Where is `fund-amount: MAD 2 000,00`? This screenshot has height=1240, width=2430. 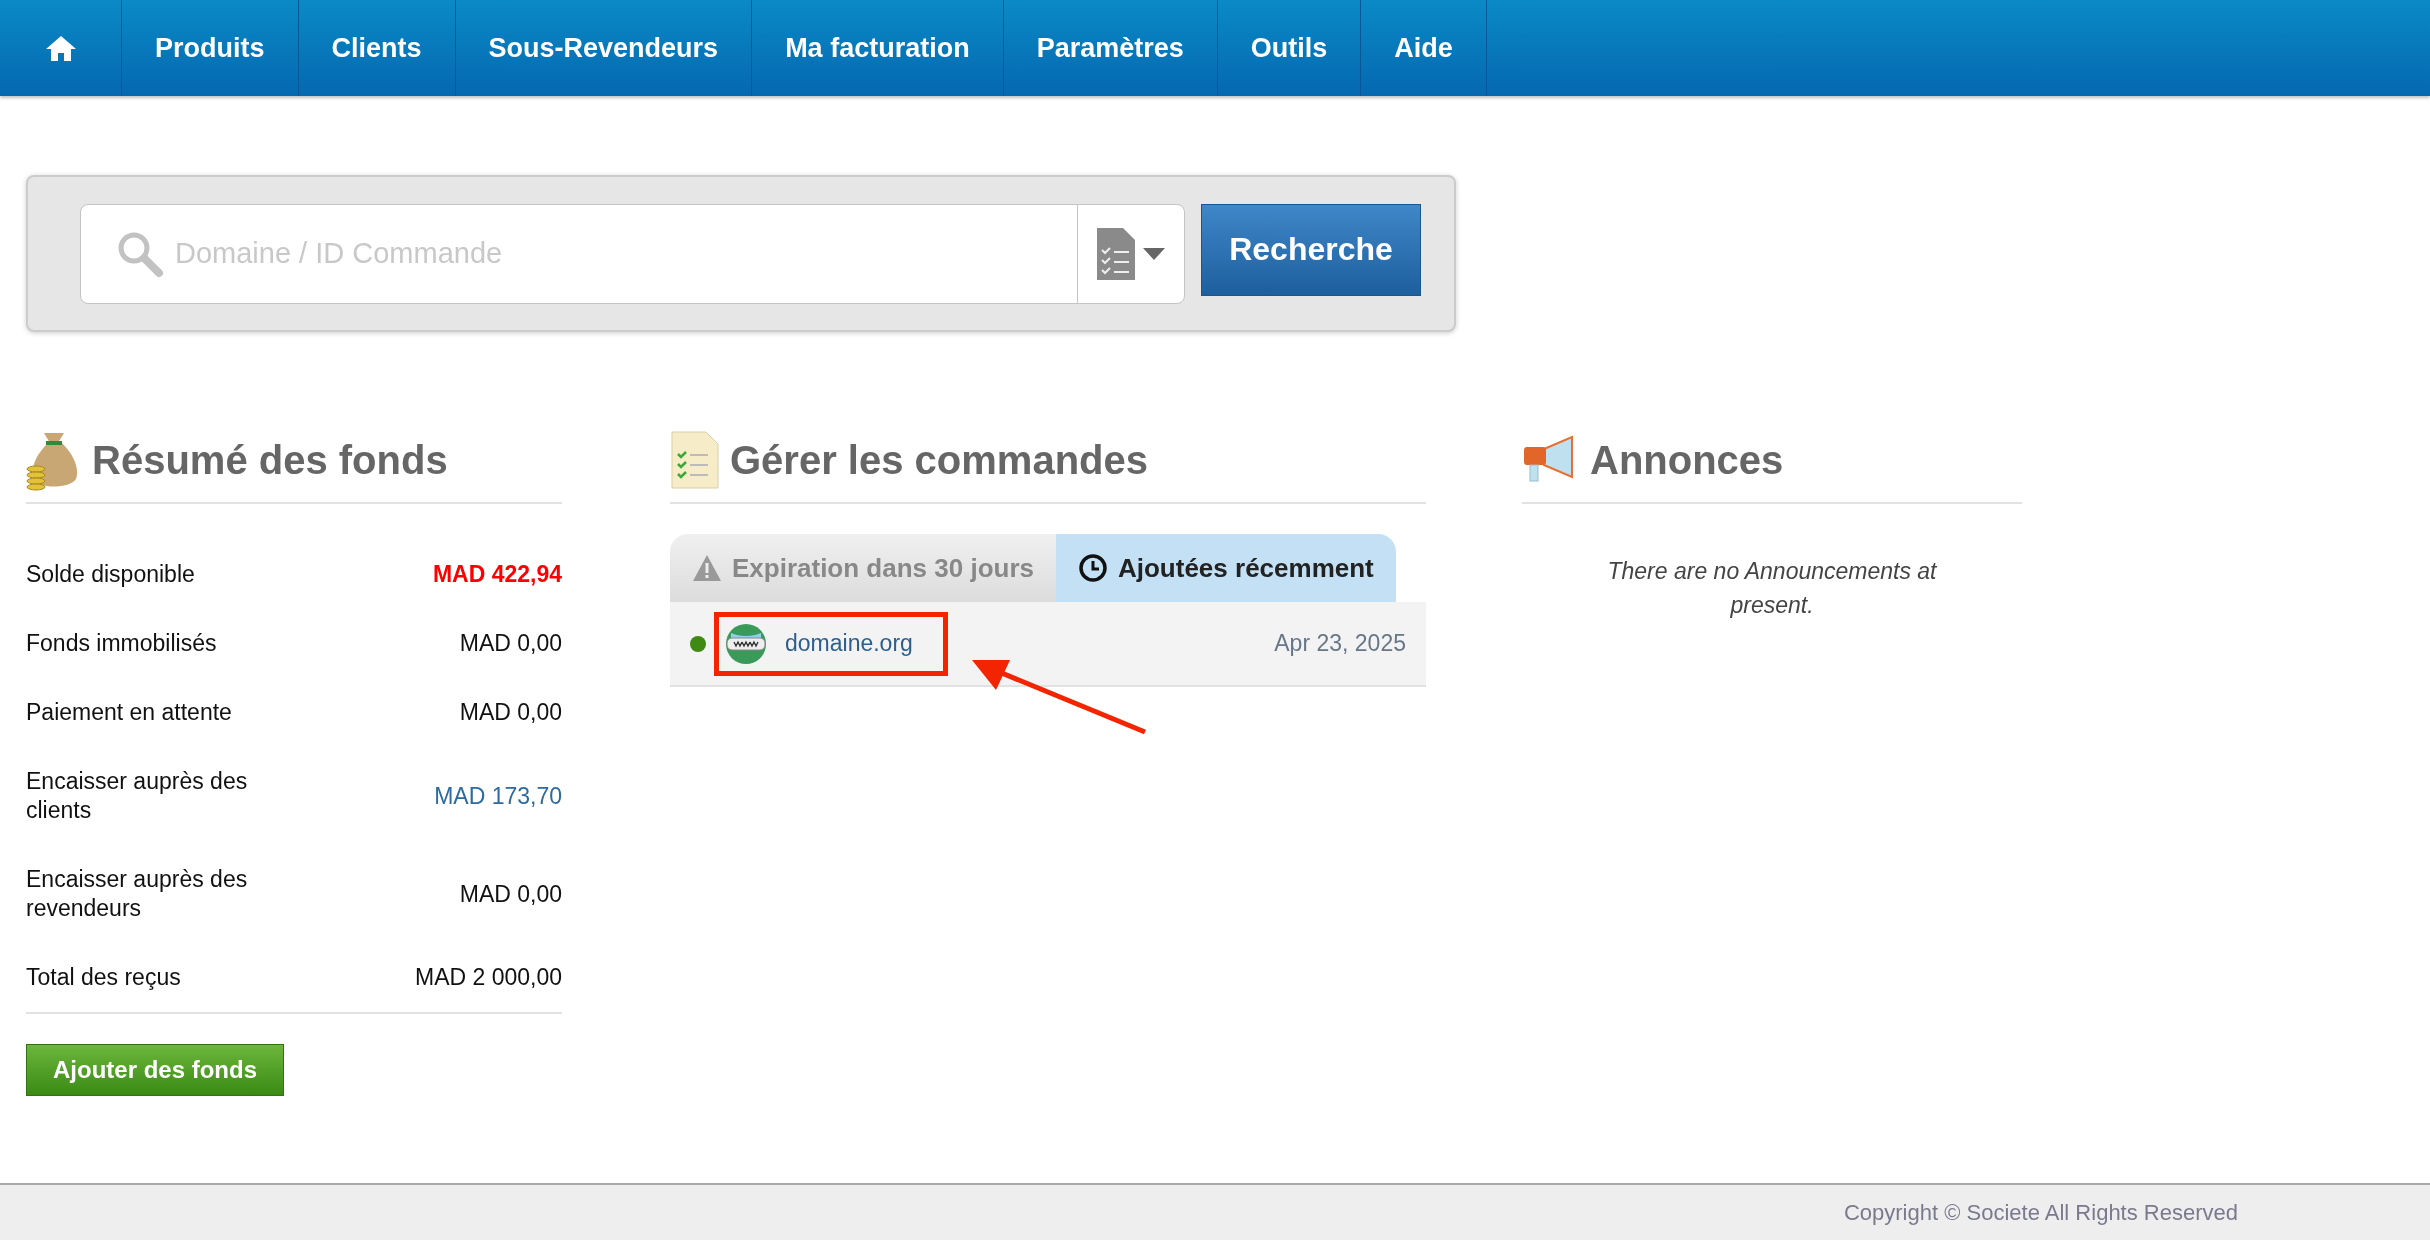
fund-amount: MAD 2 000,00 is located at coordinates (488, 977).